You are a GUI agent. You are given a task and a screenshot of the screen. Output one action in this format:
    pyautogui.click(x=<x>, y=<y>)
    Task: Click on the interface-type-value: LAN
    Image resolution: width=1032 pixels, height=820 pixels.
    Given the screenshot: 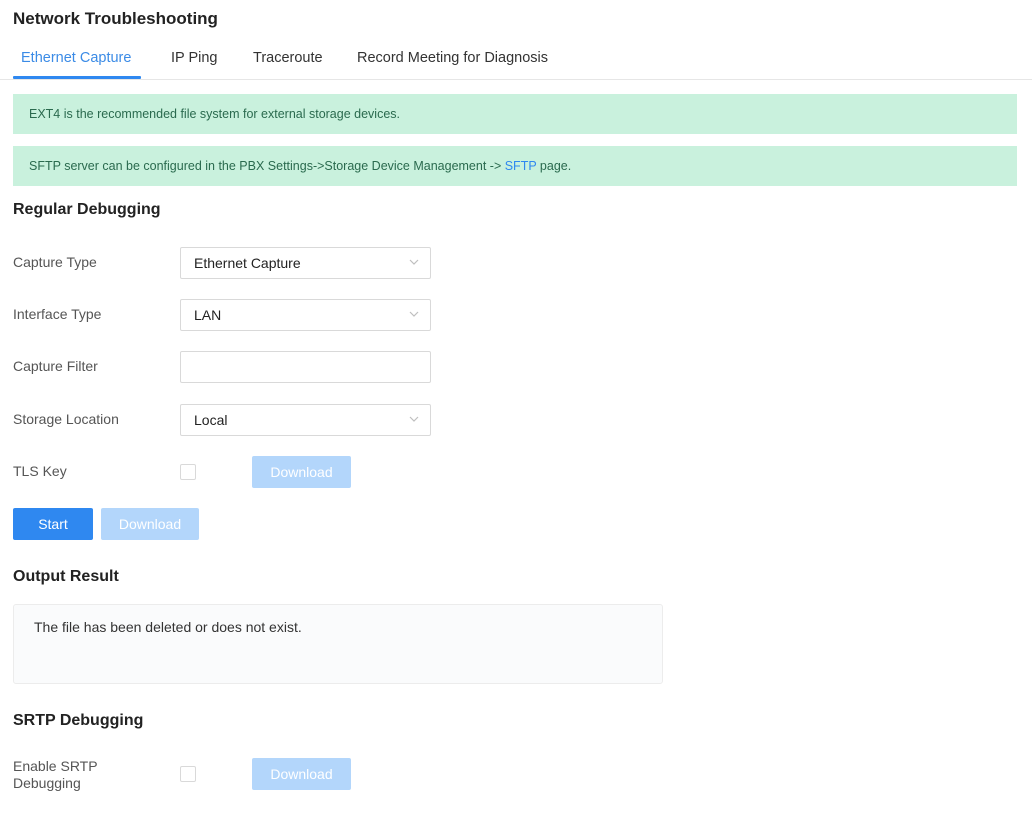 What is the action you would take?
    pyautogui.click(x=208, y=315)
    